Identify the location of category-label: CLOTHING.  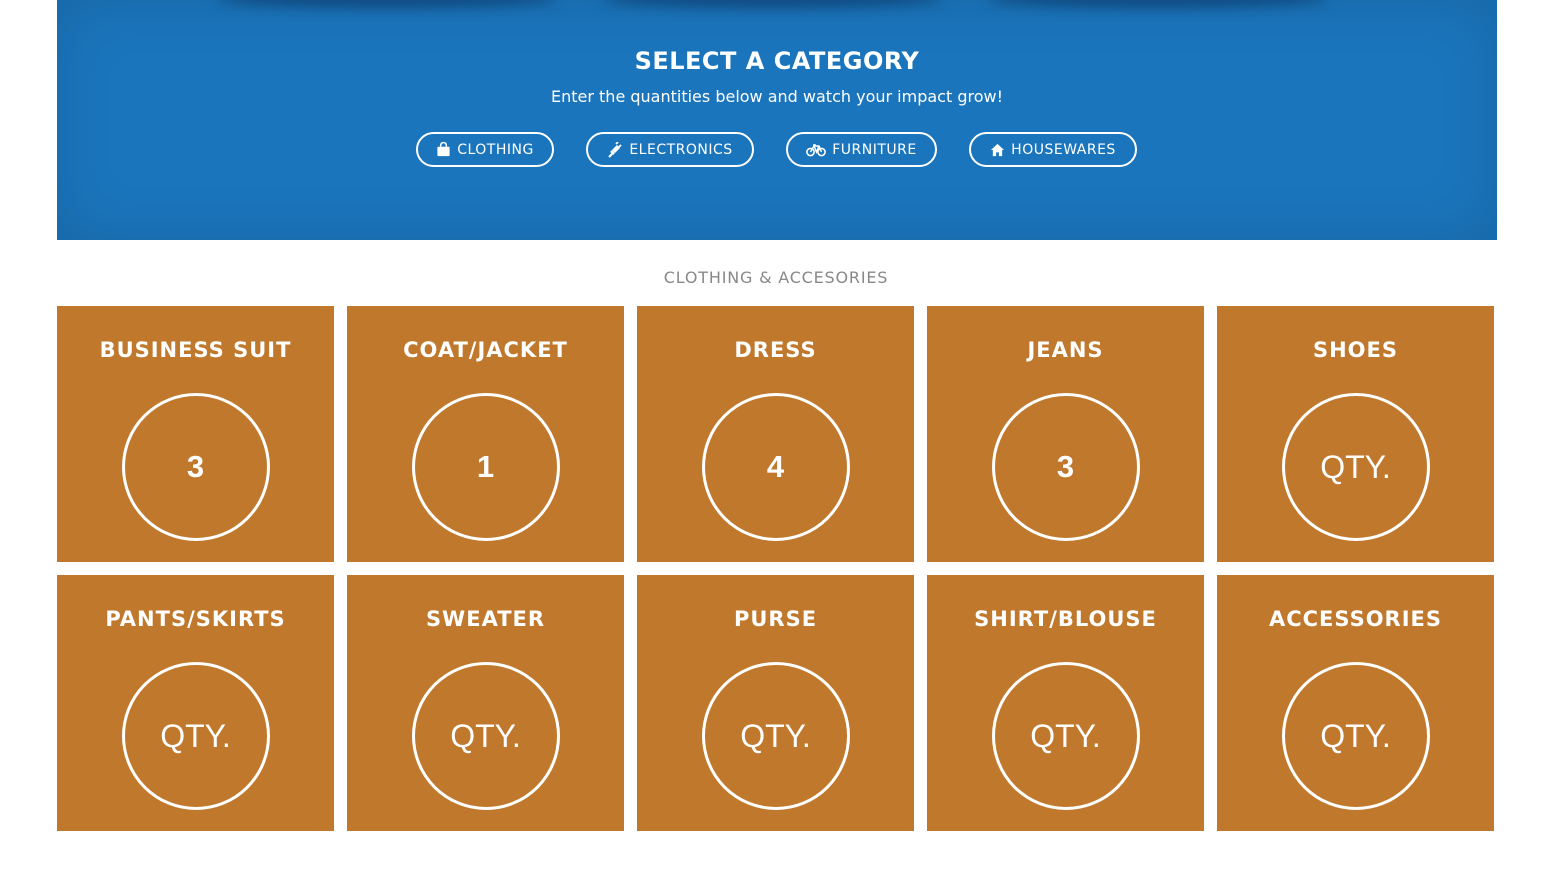
(495, 149).